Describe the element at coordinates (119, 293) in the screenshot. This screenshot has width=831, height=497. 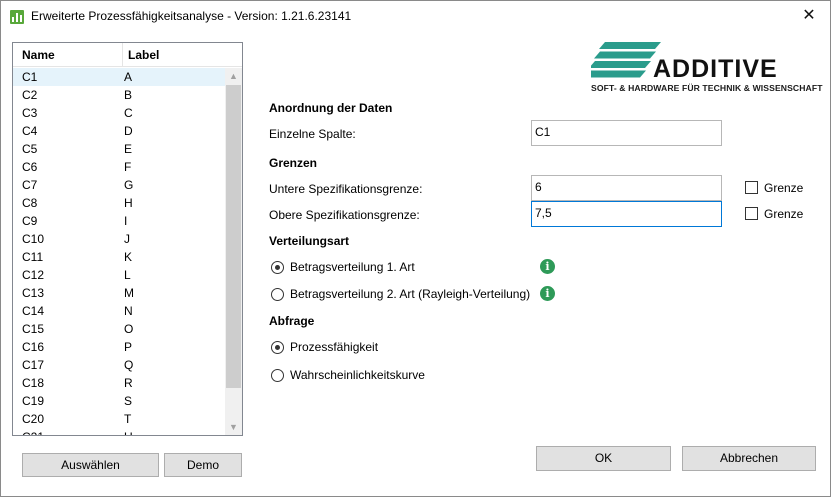
I see `list-item: C13 M` at that location.